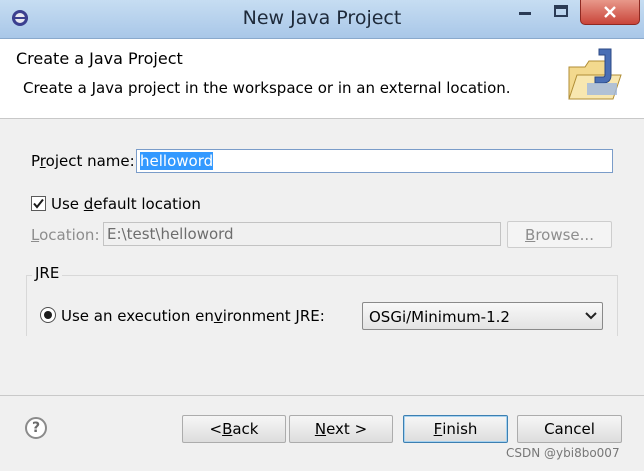  I want to click on radio-selected-dot, so click(48, 315).